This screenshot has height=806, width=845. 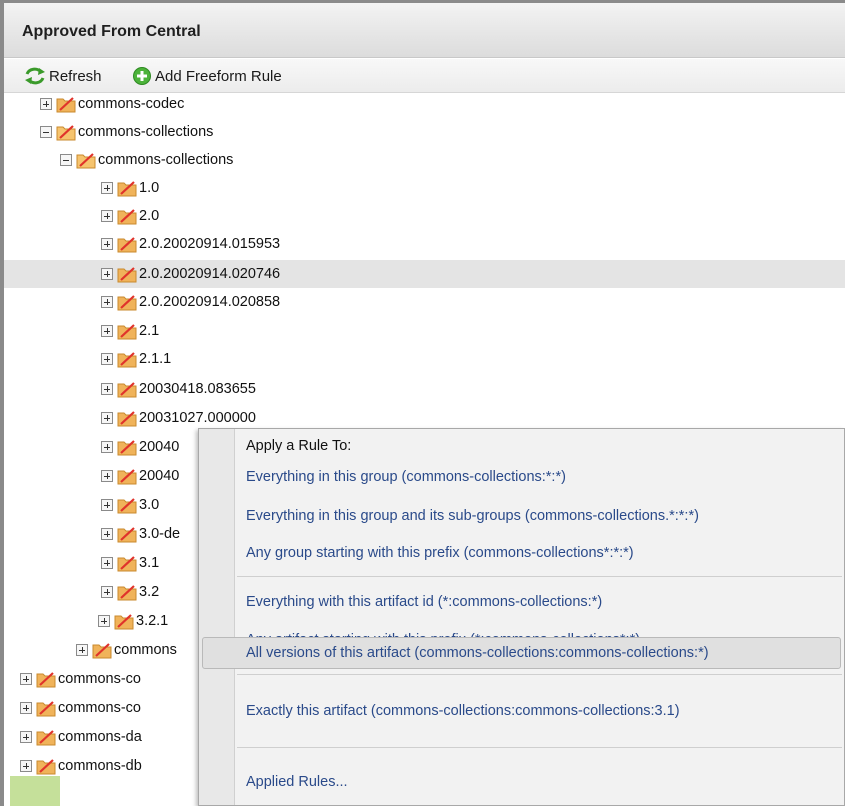 What do you see at coordinates (424, 359) in the screenshot?
I see `tree-row: 2.1.1` at bounding box center [424, 359].